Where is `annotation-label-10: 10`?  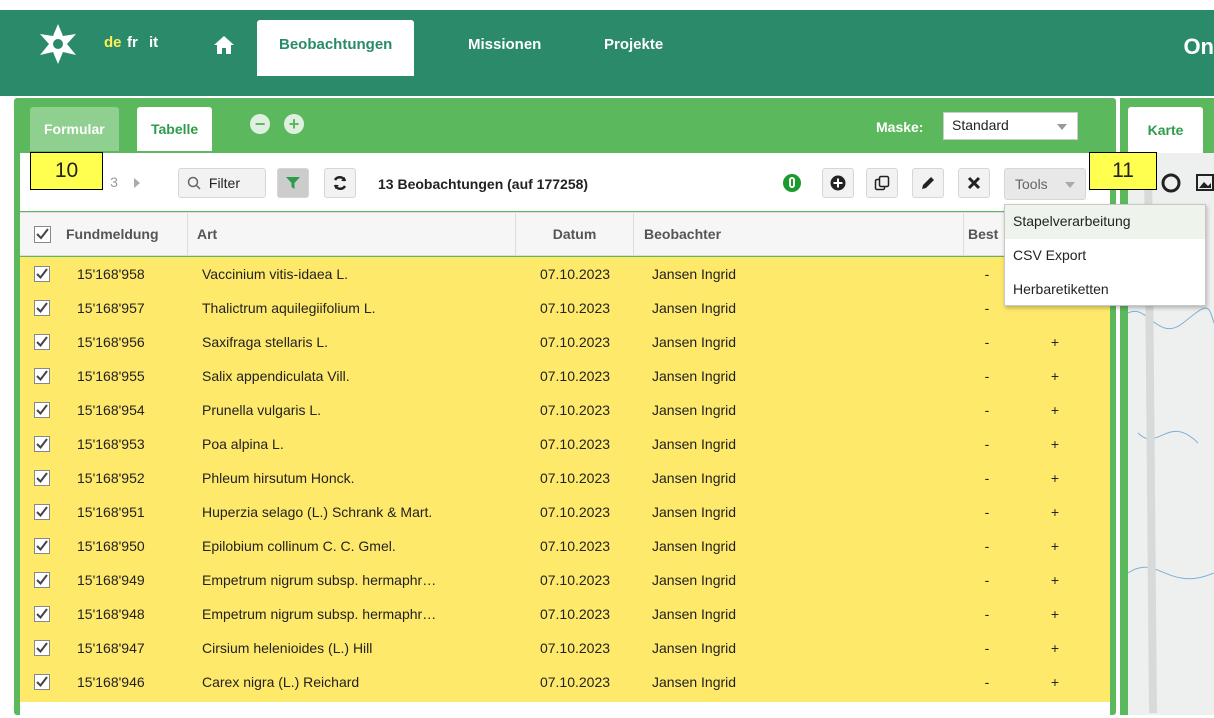
annotation-label-10: 10 is located at coordinates (66, 171).